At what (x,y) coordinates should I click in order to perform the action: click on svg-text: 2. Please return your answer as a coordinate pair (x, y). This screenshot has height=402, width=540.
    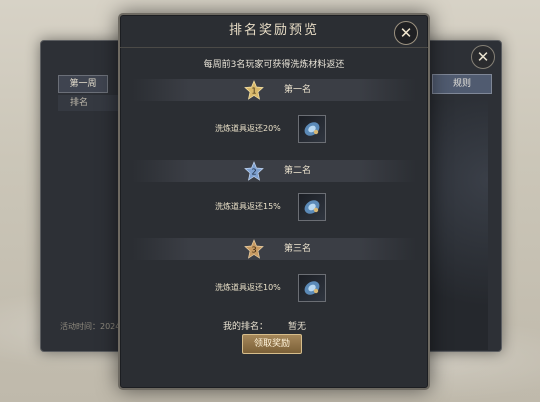
    Looking at the image, I should click on (253, 172).